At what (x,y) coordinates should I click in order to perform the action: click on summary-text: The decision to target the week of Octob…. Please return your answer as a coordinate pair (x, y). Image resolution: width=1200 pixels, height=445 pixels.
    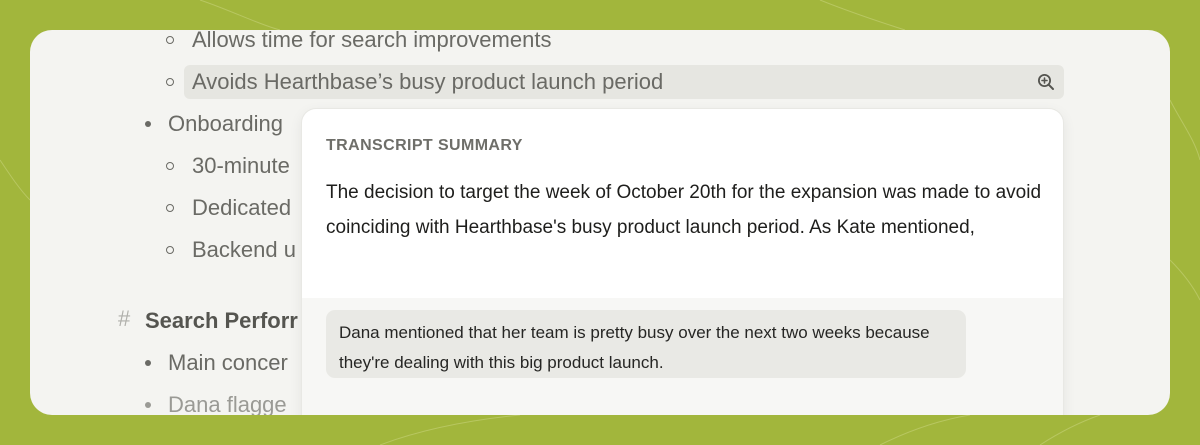
    Looking at the image, I should click on (684, 210).